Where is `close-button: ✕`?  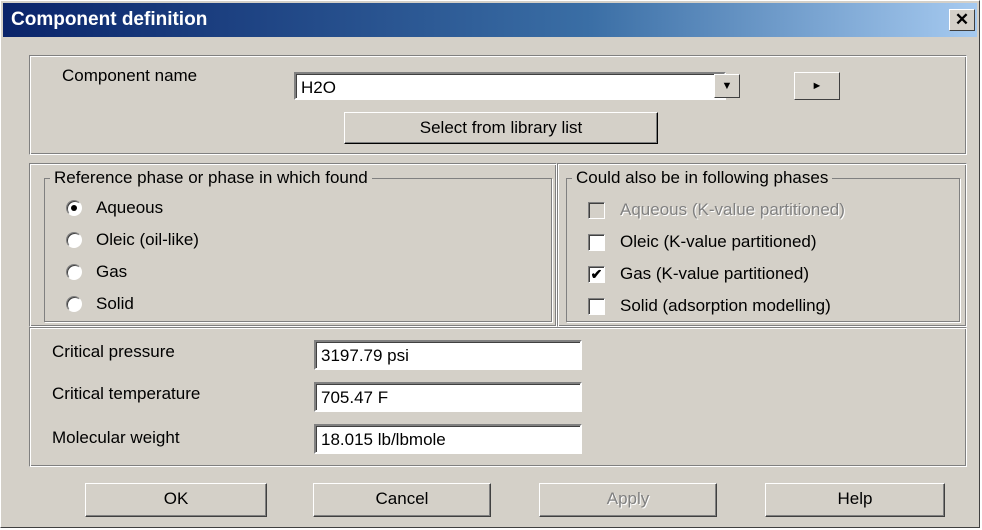 close-button: ✕ is located at coordinates (962, 20).